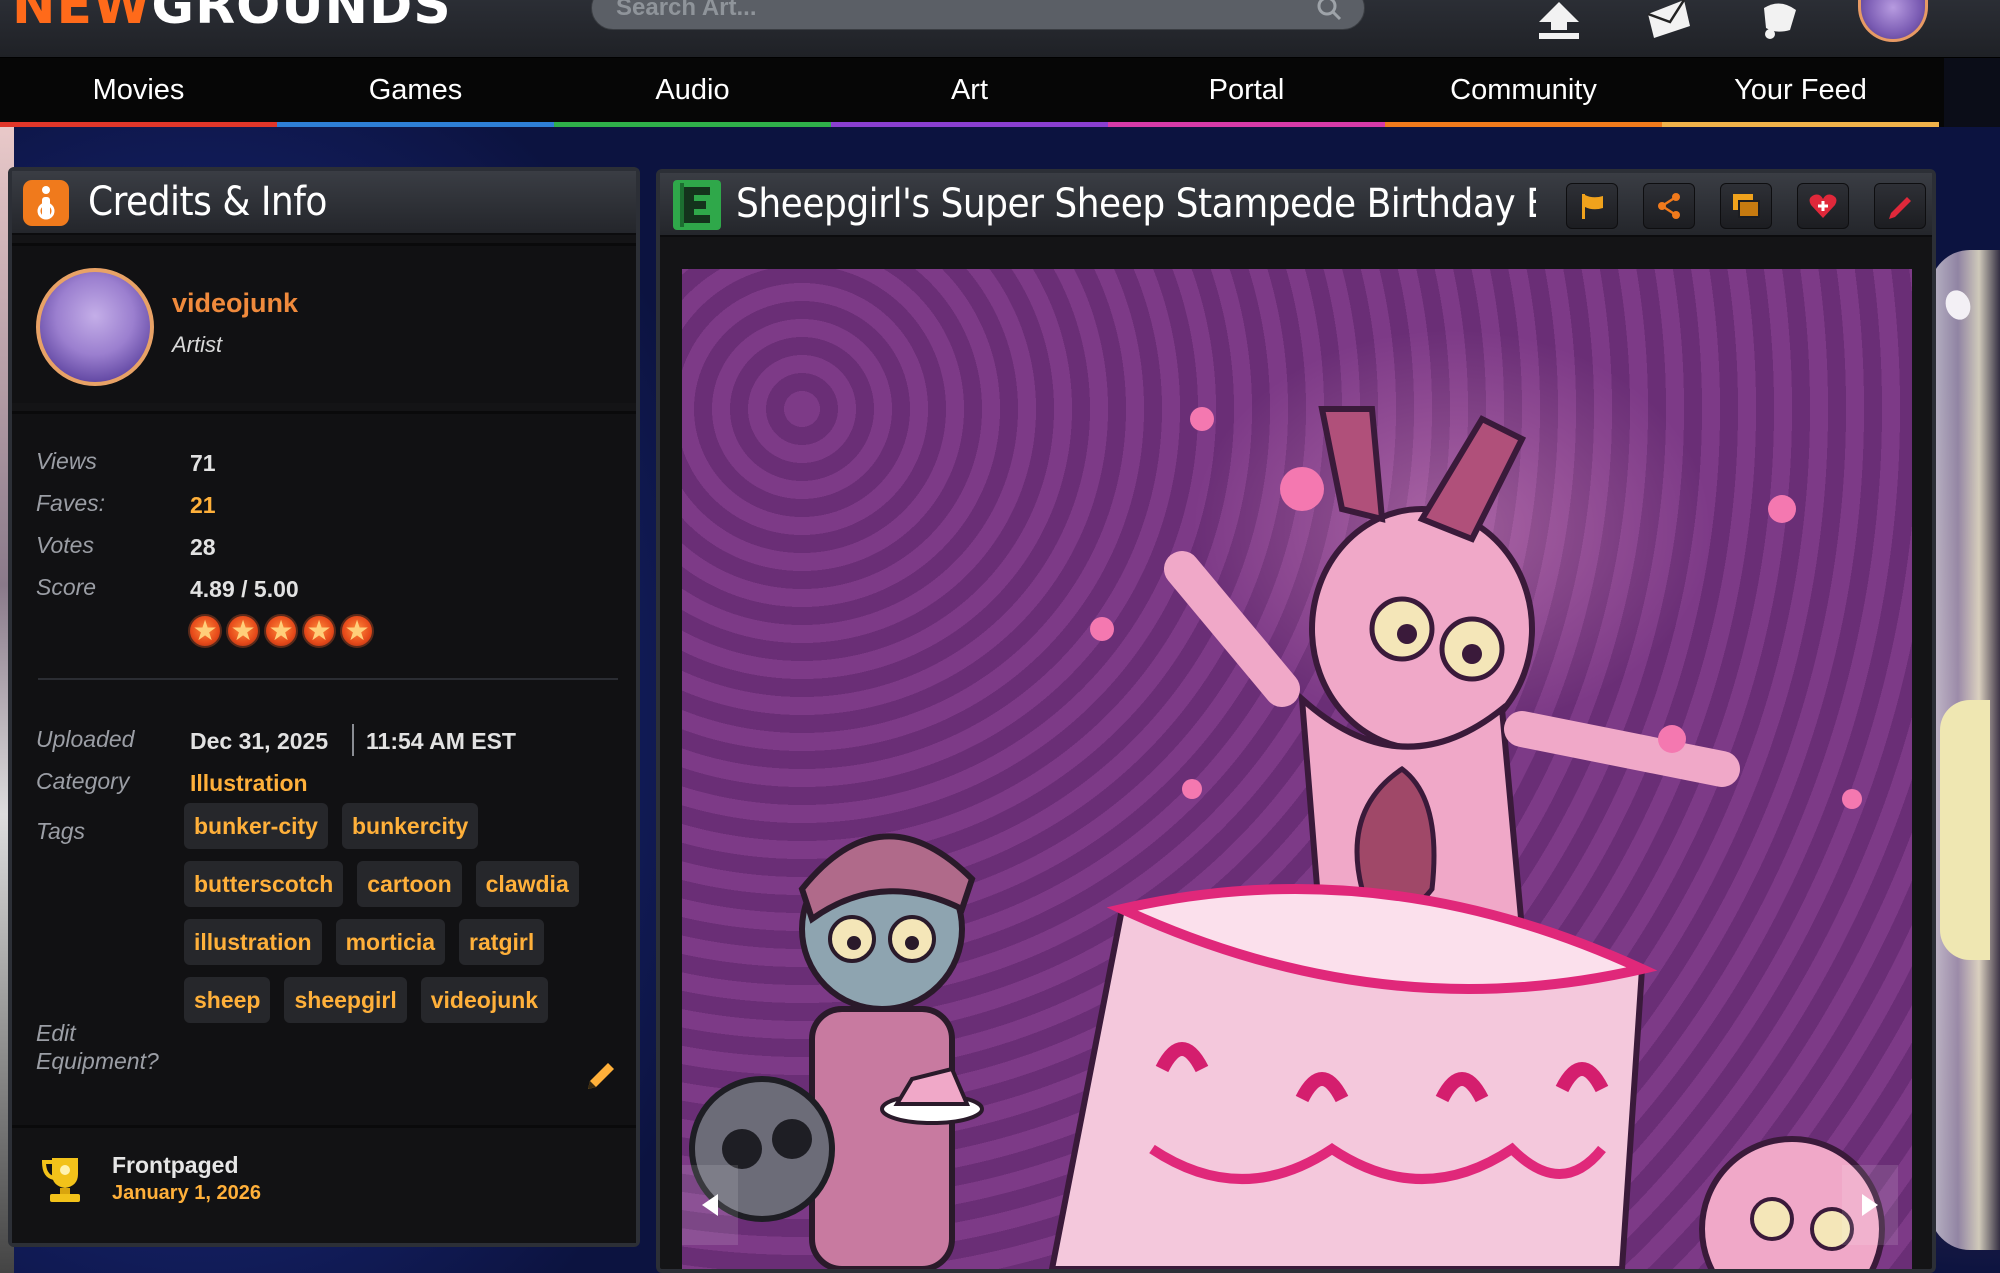  What do you see at coordinates (71, 503) in the screenshot?
I see `faves-label: Faves:` at bounding box center [71, 503].